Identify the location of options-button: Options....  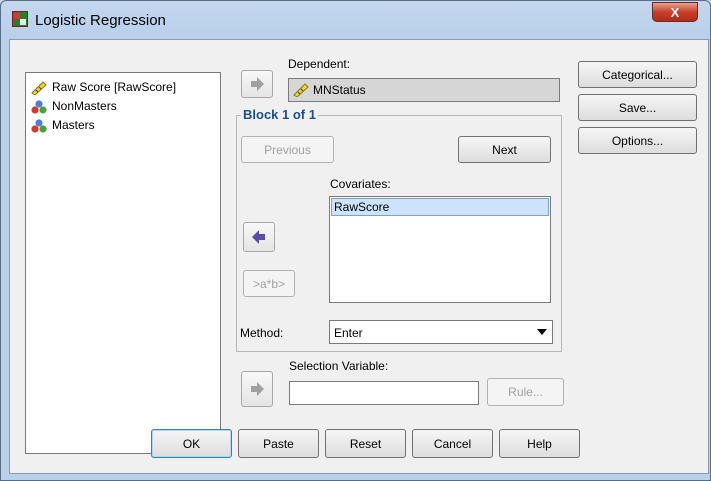
(637, 140).